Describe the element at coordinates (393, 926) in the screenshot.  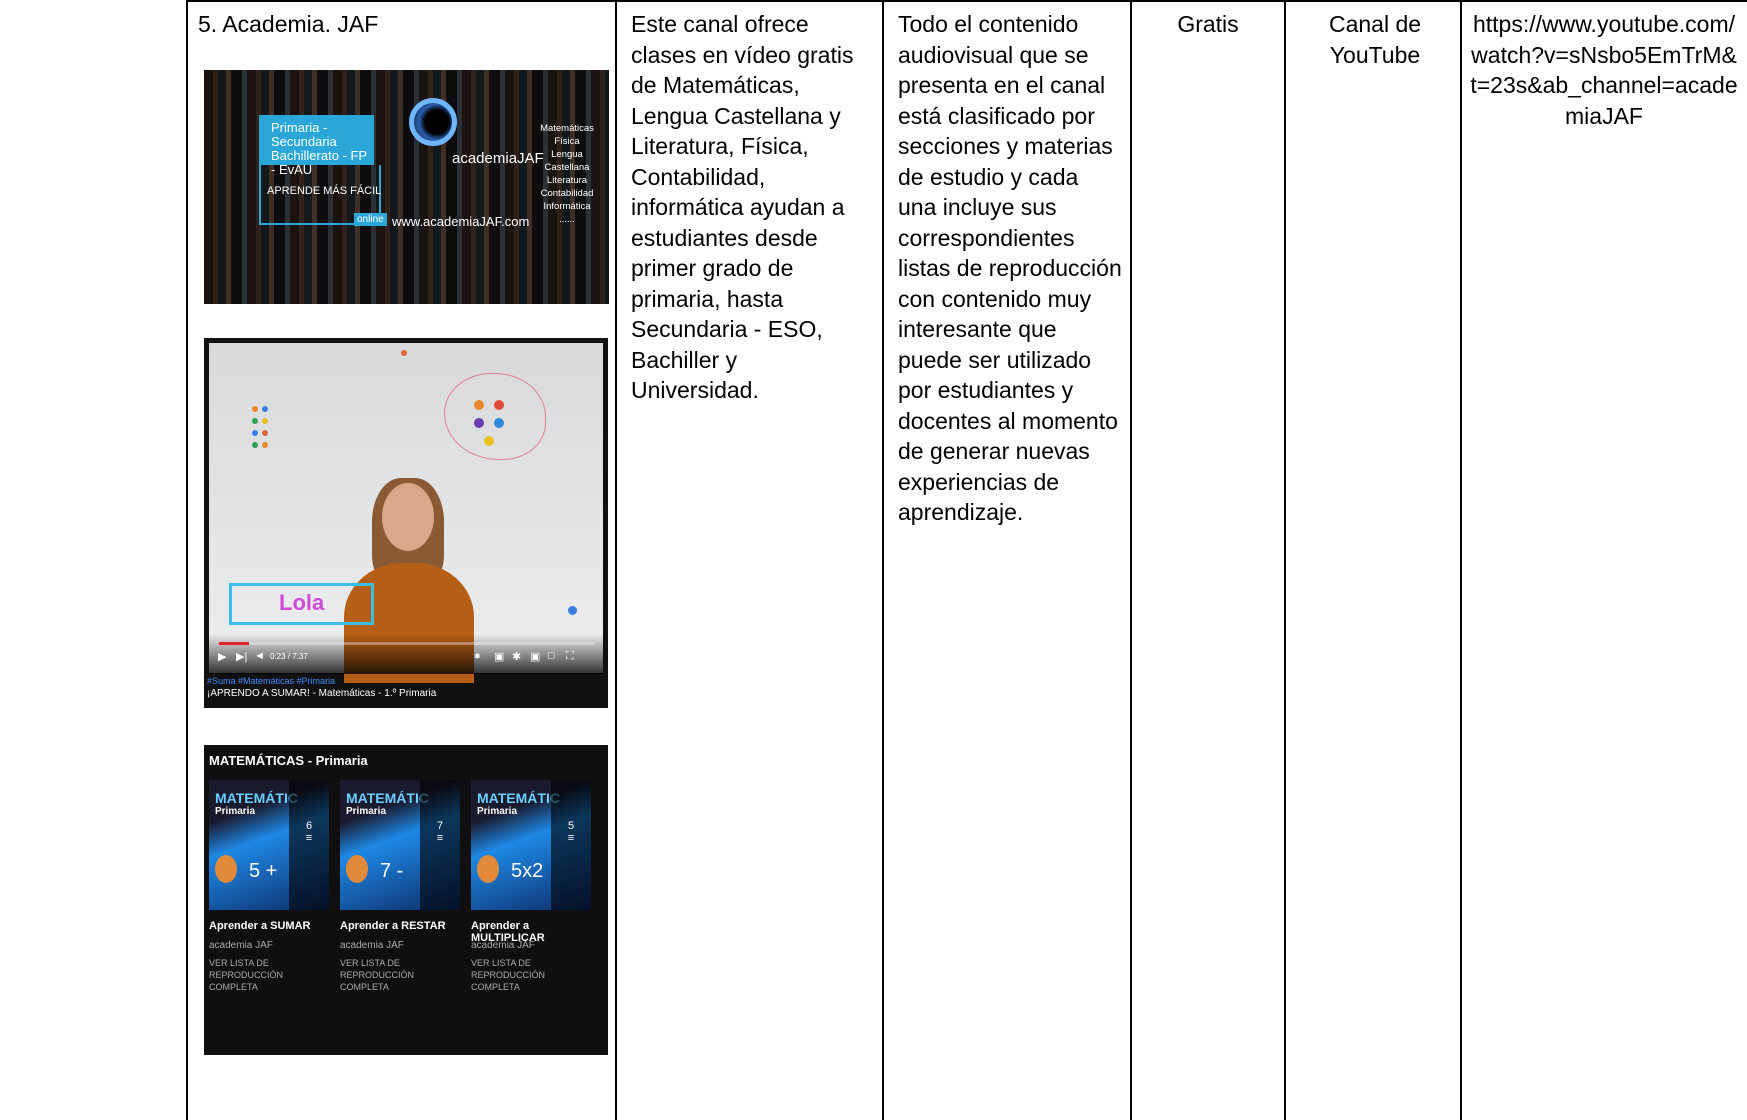
I see `playlist-title: Aprender a RESTAR` at that location.